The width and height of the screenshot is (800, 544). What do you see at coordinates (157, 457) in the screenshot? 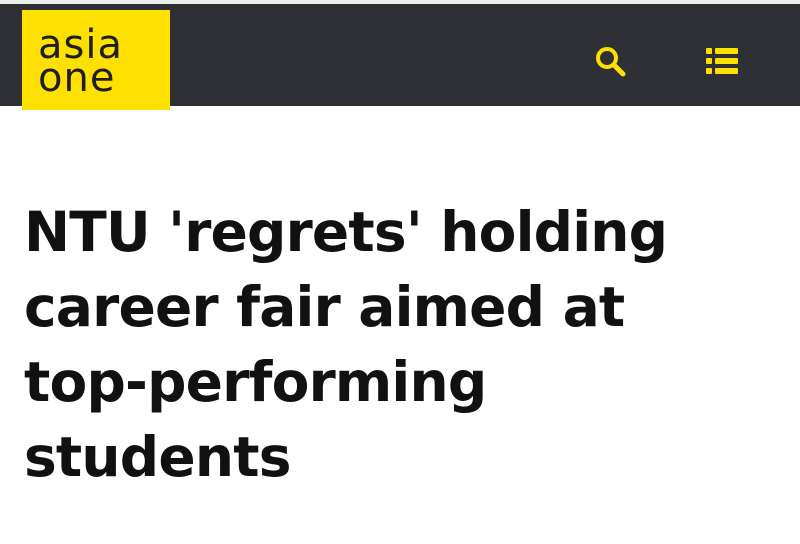
I see `headline-line-4: students` at bounding box center [157, 457].